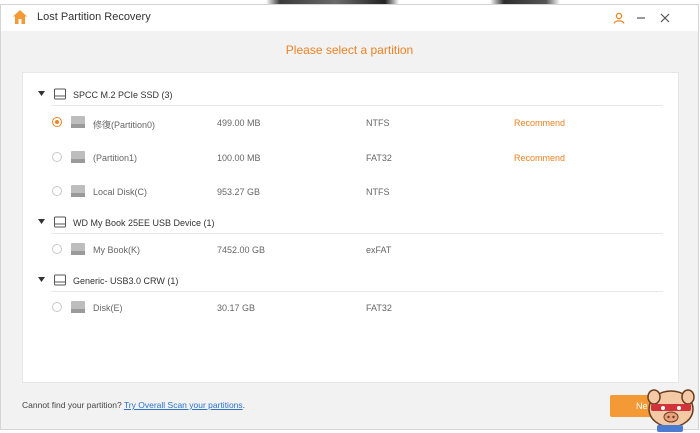  I want to click on partition-row: Local Disk(C) 953.27 GB NTFS, so click(350, 192).